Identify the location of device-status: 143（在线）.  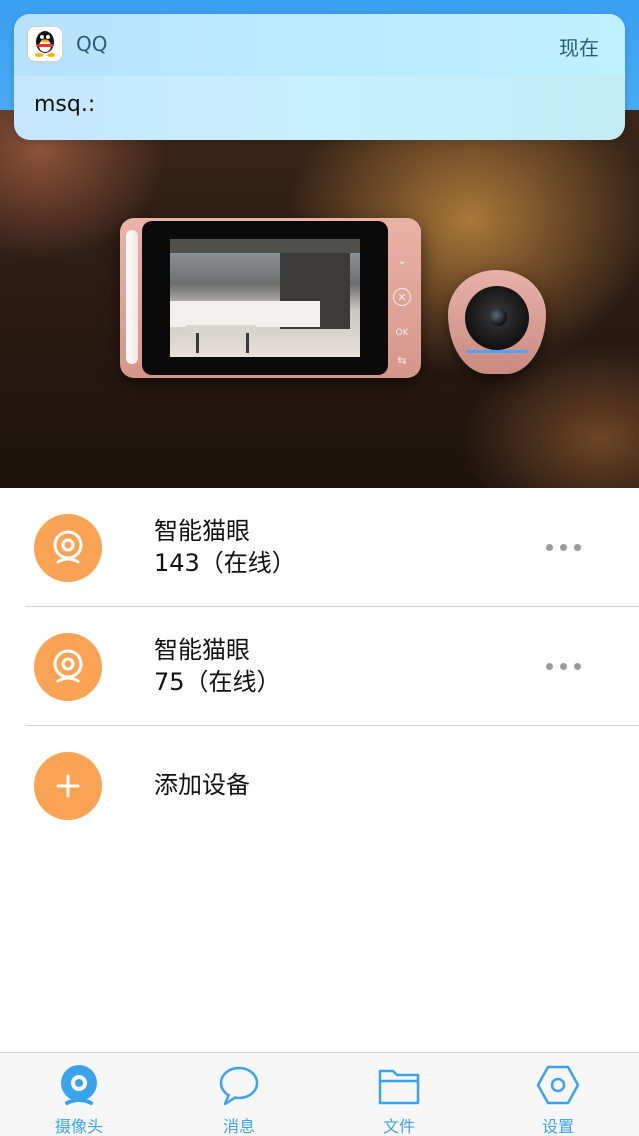
(225, 563).